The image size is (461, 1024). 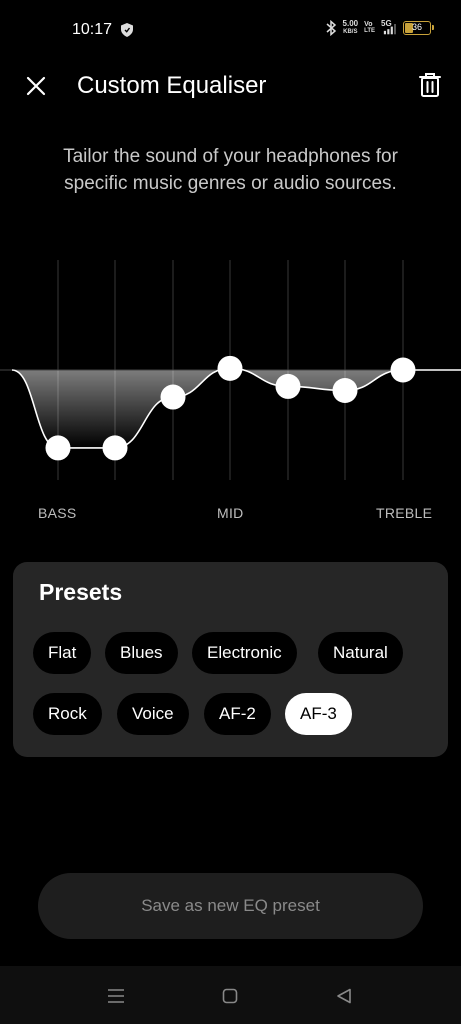 I want to click on status-time: 10:17, so click(x=92, y=29).